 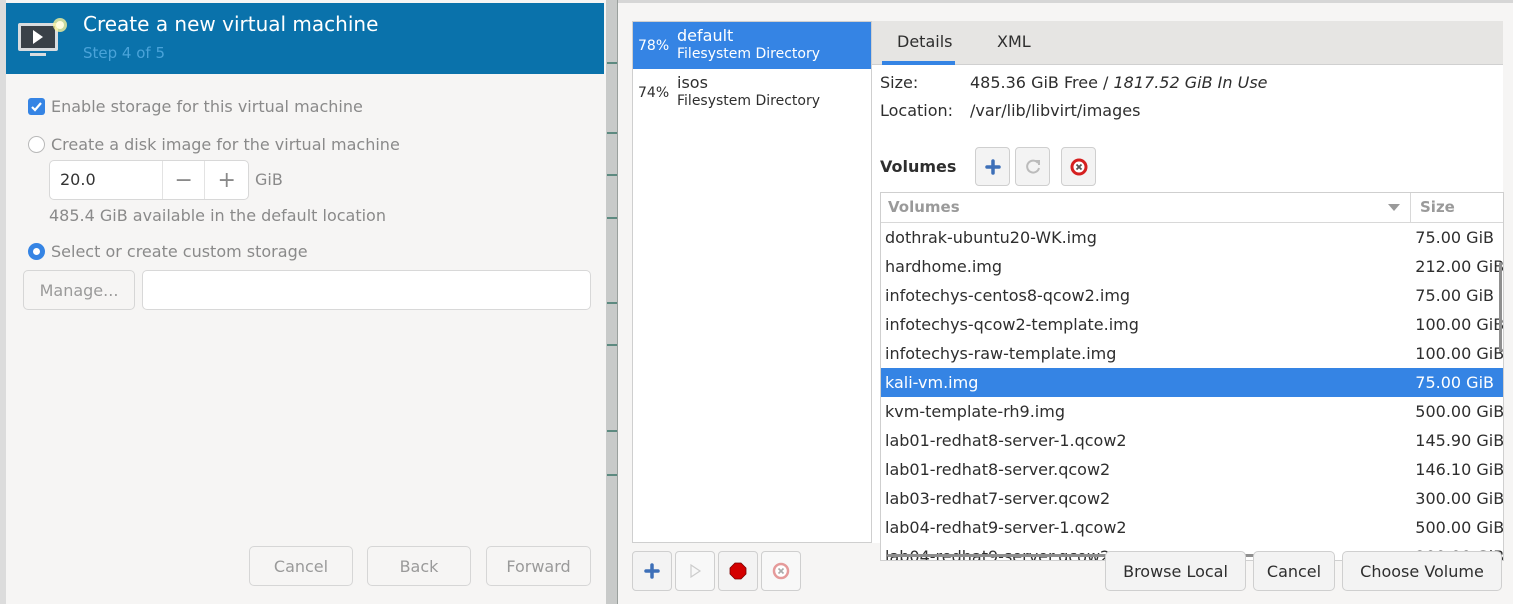 What do you see at coordinates (924, 41) in the screenshot?
I see `tab-details: Details` at bounding box center [924, 41].